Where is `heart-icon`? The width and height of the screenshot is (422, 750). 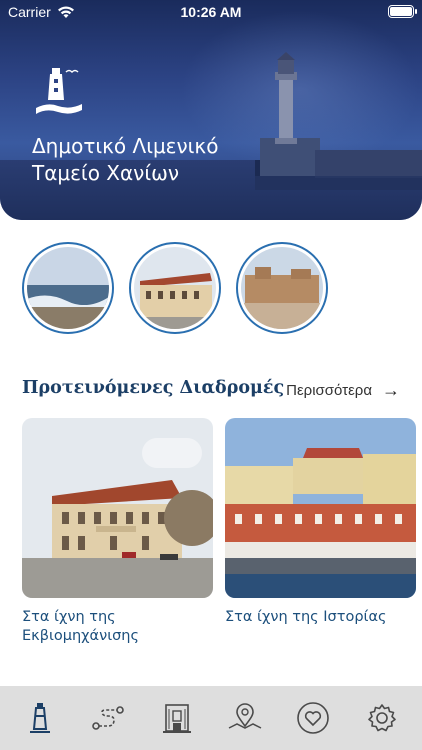
heart-icon is located at coordinates (313, 718).